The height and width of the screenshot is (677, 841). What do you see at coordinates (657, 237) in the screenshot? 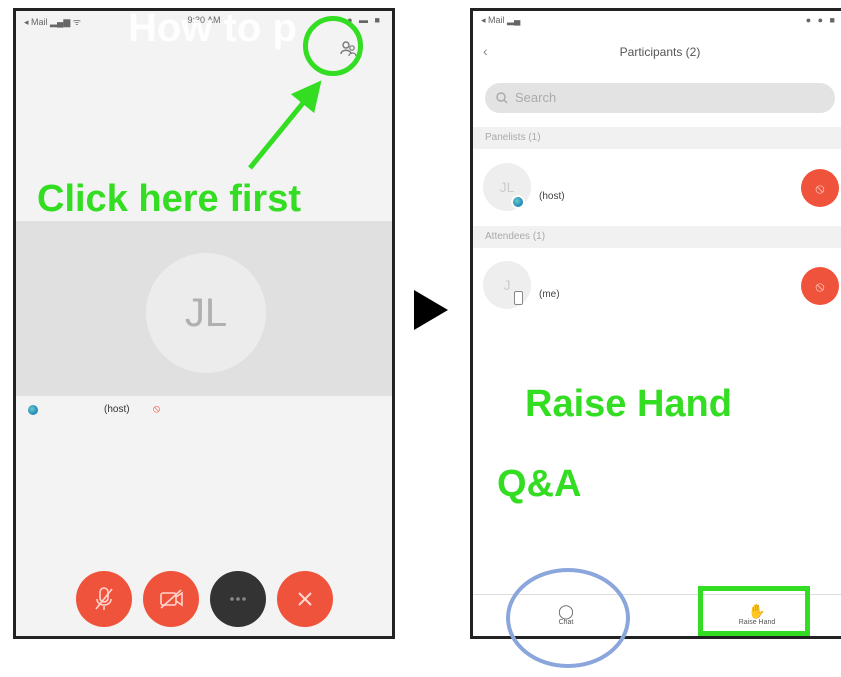
I see `section-attendees: Attendees (1)` at bounding box center [657, 237].